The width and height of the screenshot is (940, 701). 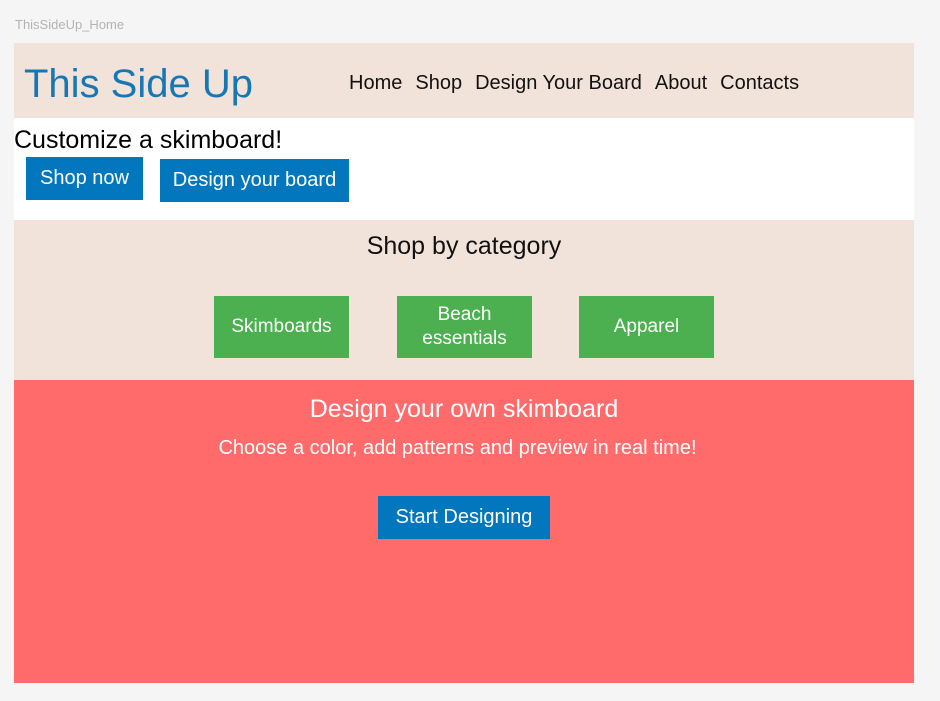 I want to click on start-designing-button: Start Designing, so click(x=464, y=517).